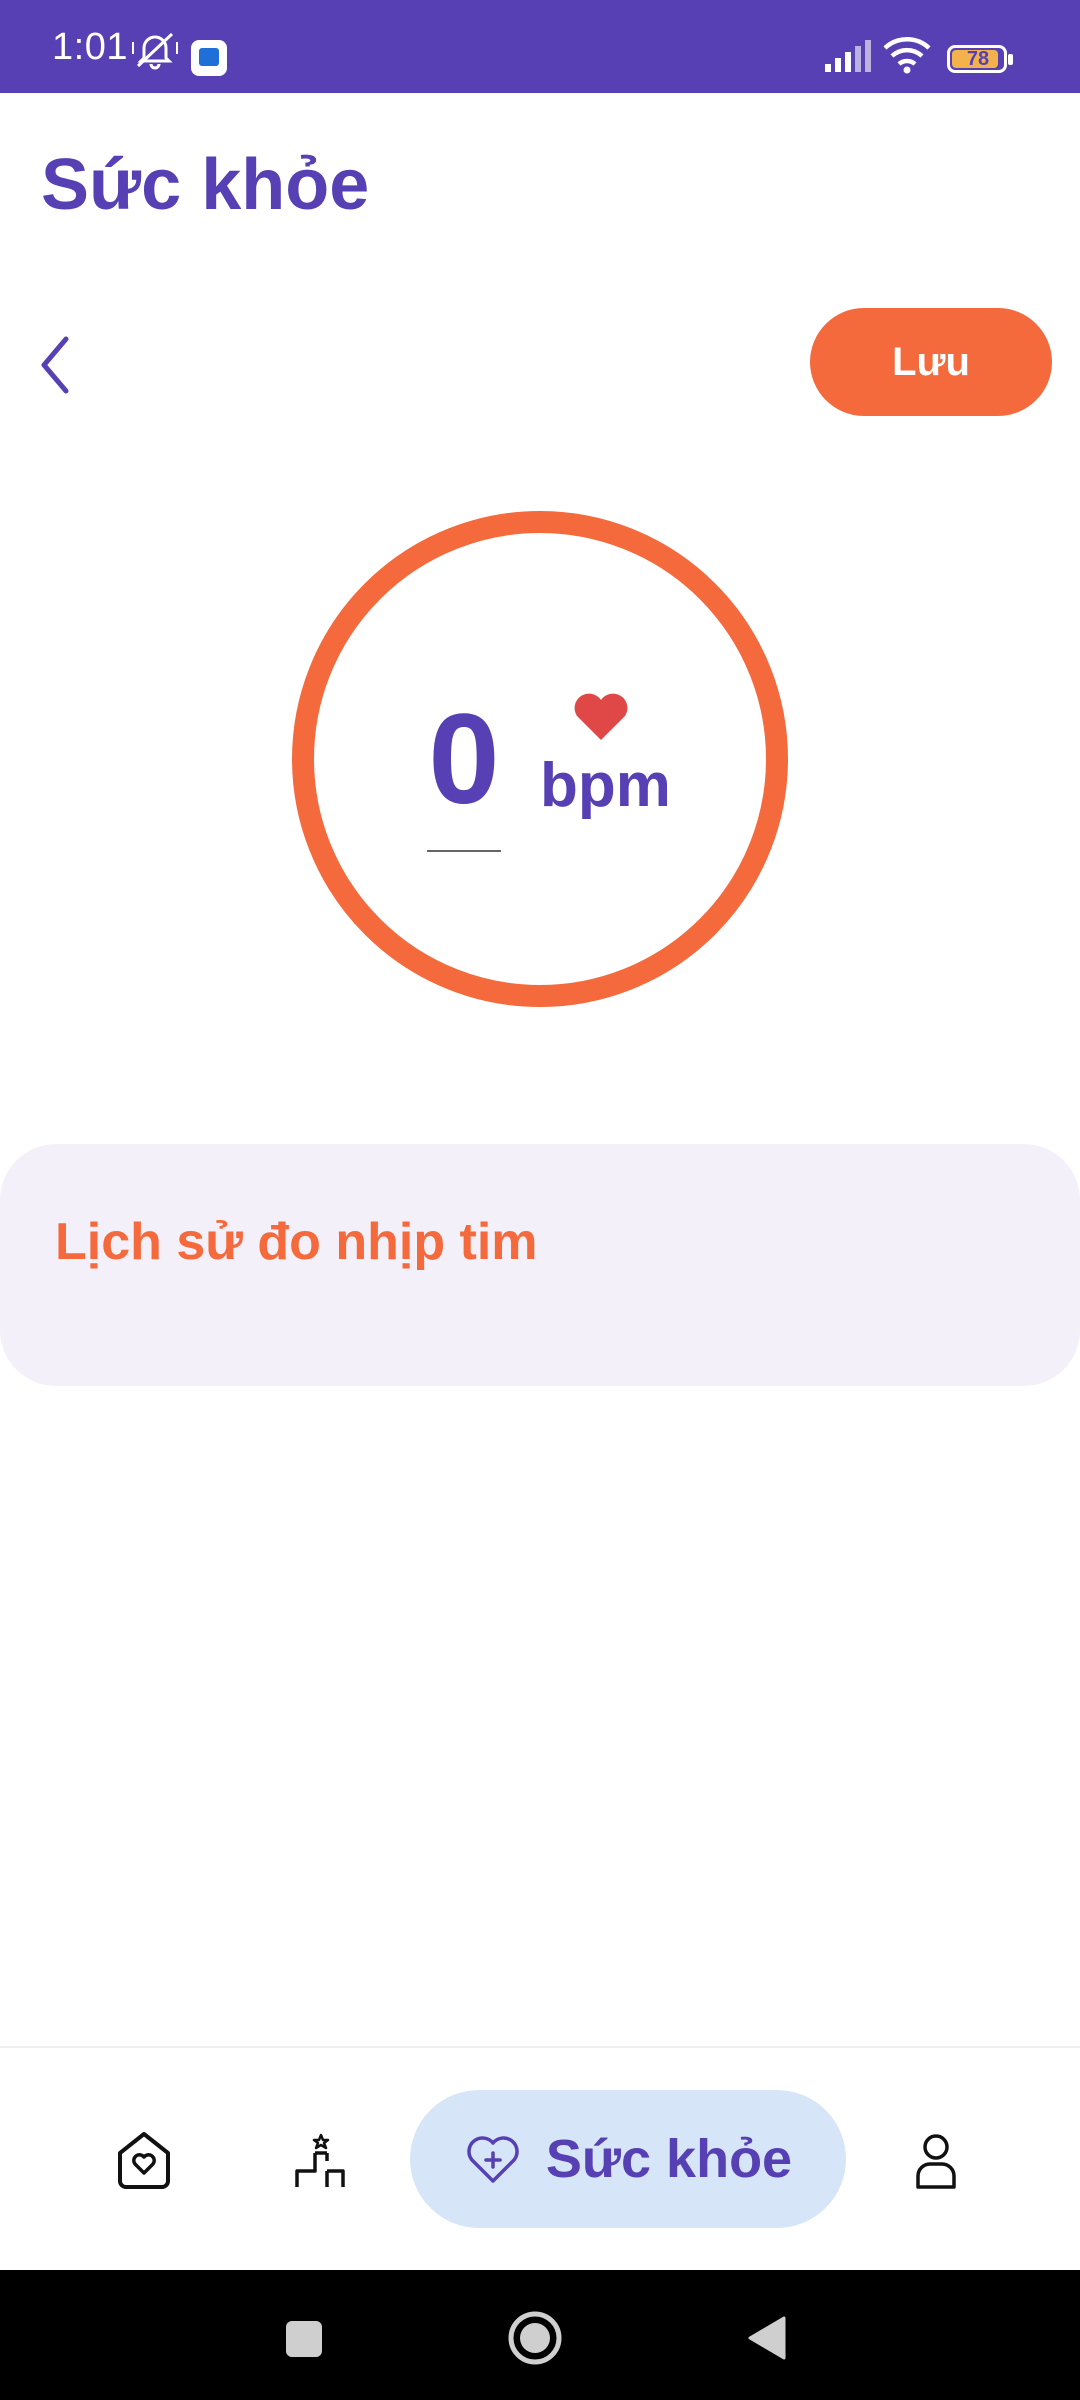 Image resolution: width=1080 pixels, height=2400 pixels. I want to click on heart-rate-input: 0, so click(464, 760).